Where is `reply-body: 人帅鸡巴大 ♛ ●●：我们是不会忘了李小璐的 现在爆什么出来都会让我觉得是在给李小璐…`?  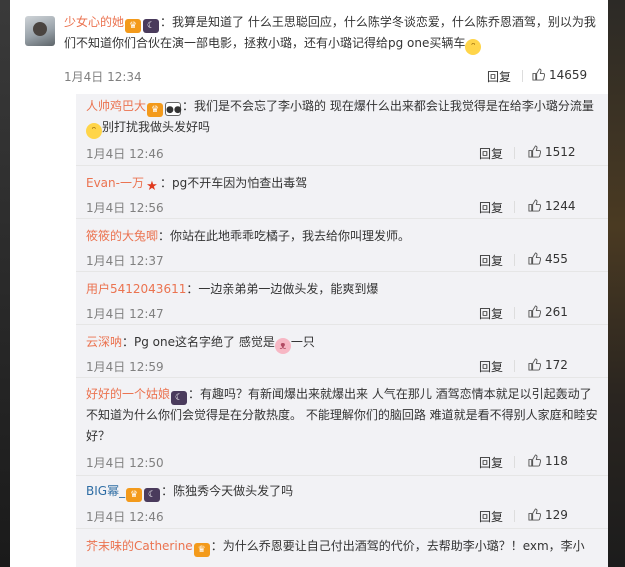 reply-body: 人帅鸡巴大 ♛ ●●：我们是不会忘了李小璐的 现在爆什么出来都会让我觉得是在给李小璐… is located at coordinates (342, 117).